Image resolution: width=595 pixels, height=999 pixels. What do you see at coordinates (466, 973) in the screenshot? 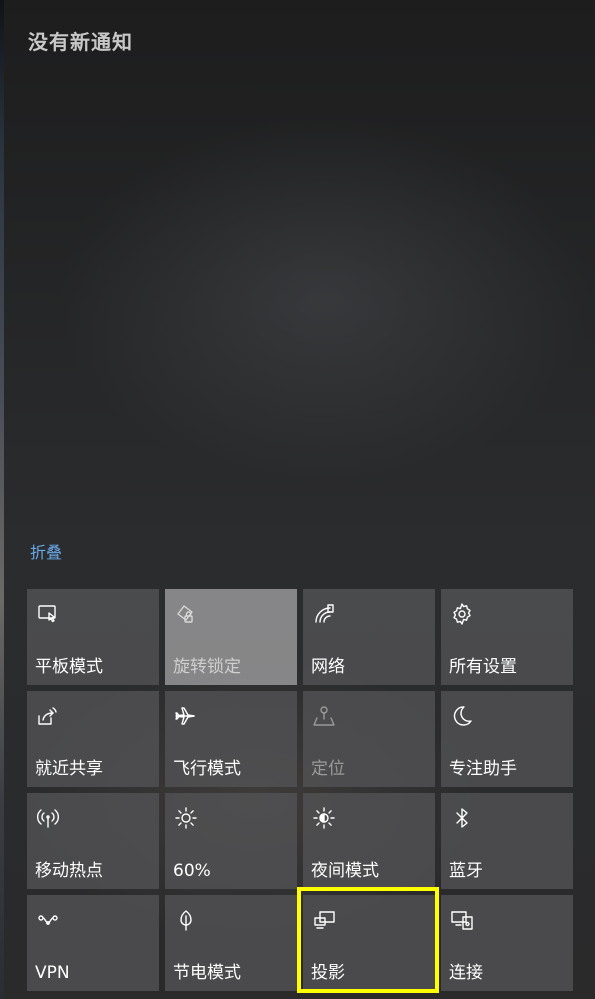
I see `tile-label: 连接` at bounding box center [466, 973].